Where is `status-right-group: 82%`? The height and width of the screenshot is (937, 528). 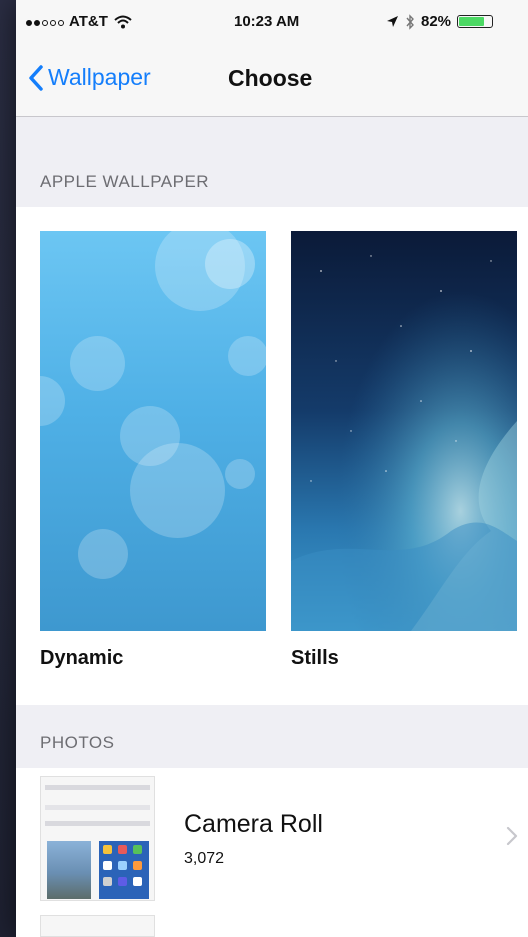 status-right-group: 82% is located at coordinates (440, 21).